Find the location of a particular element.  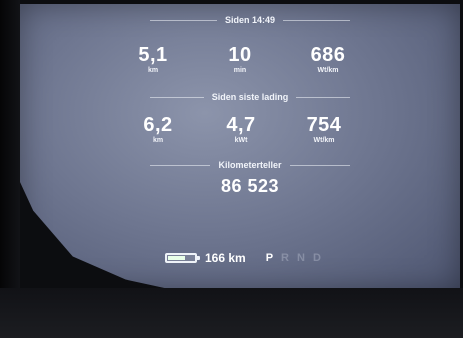

stat-consumption-since-charge: 754 Wt/km is located at coordinates (324, 129).